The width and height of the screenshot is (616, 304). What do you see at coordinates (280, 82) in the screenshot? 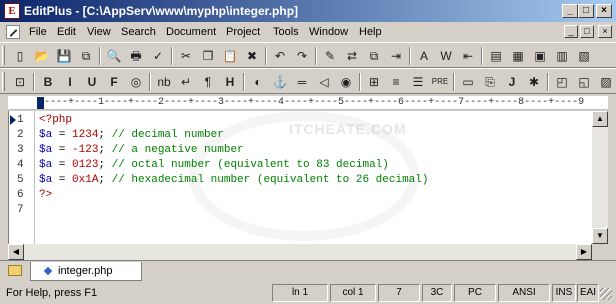
I see `anchor-icon: ⚓` at bounding box center [280, 82].